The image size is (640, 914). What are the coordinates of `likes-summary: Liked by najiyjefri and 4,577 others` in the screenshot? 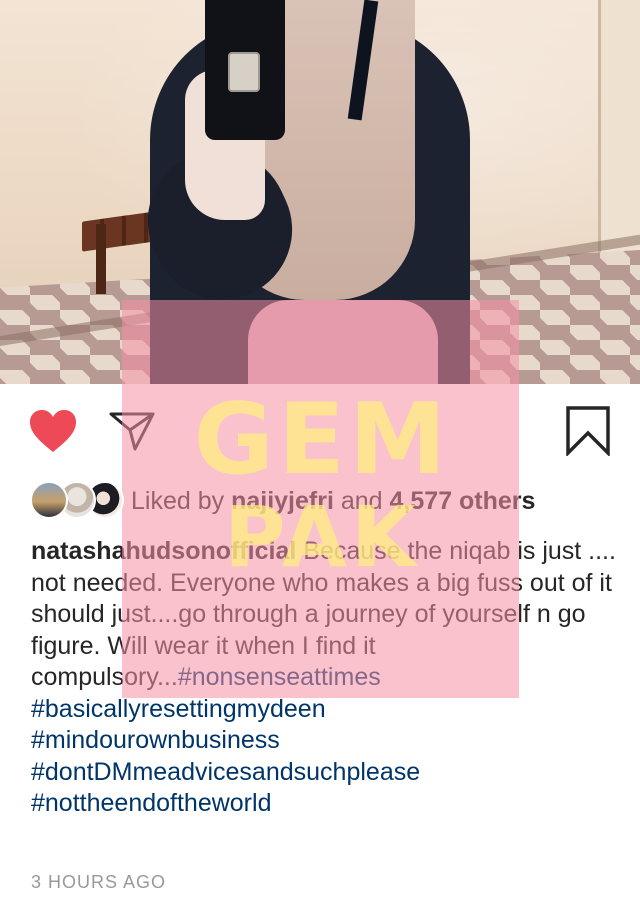 It's located at (333, 501).